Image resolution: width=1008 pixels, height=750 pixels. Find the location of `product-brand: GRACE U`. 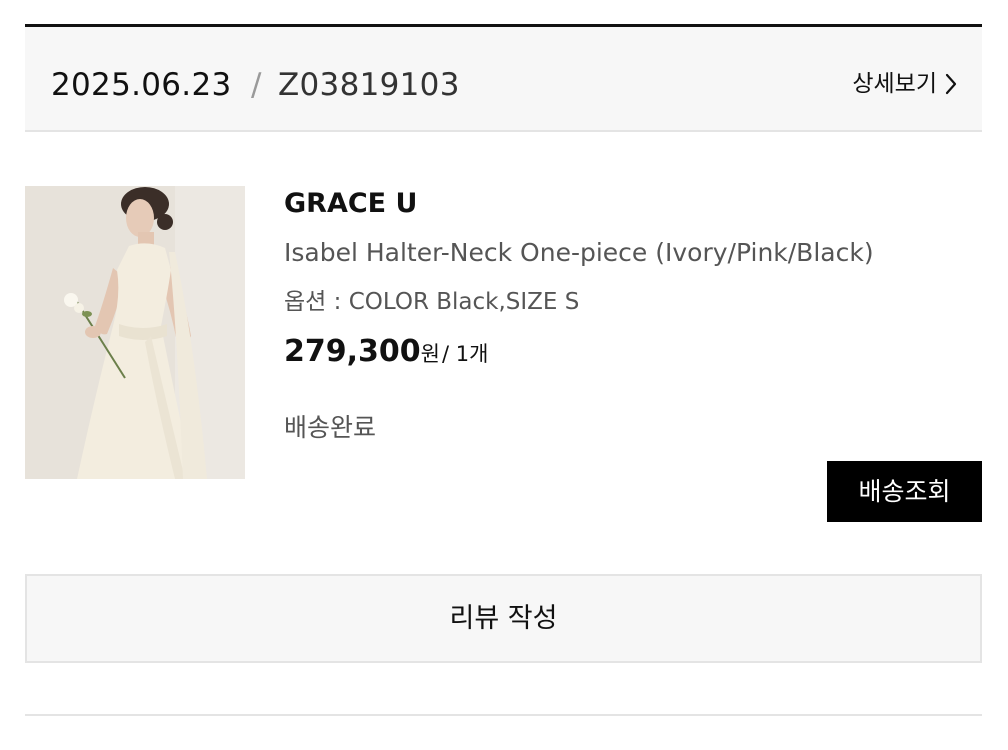

product-brand: GRACE U is located at coordinates (350, 204).